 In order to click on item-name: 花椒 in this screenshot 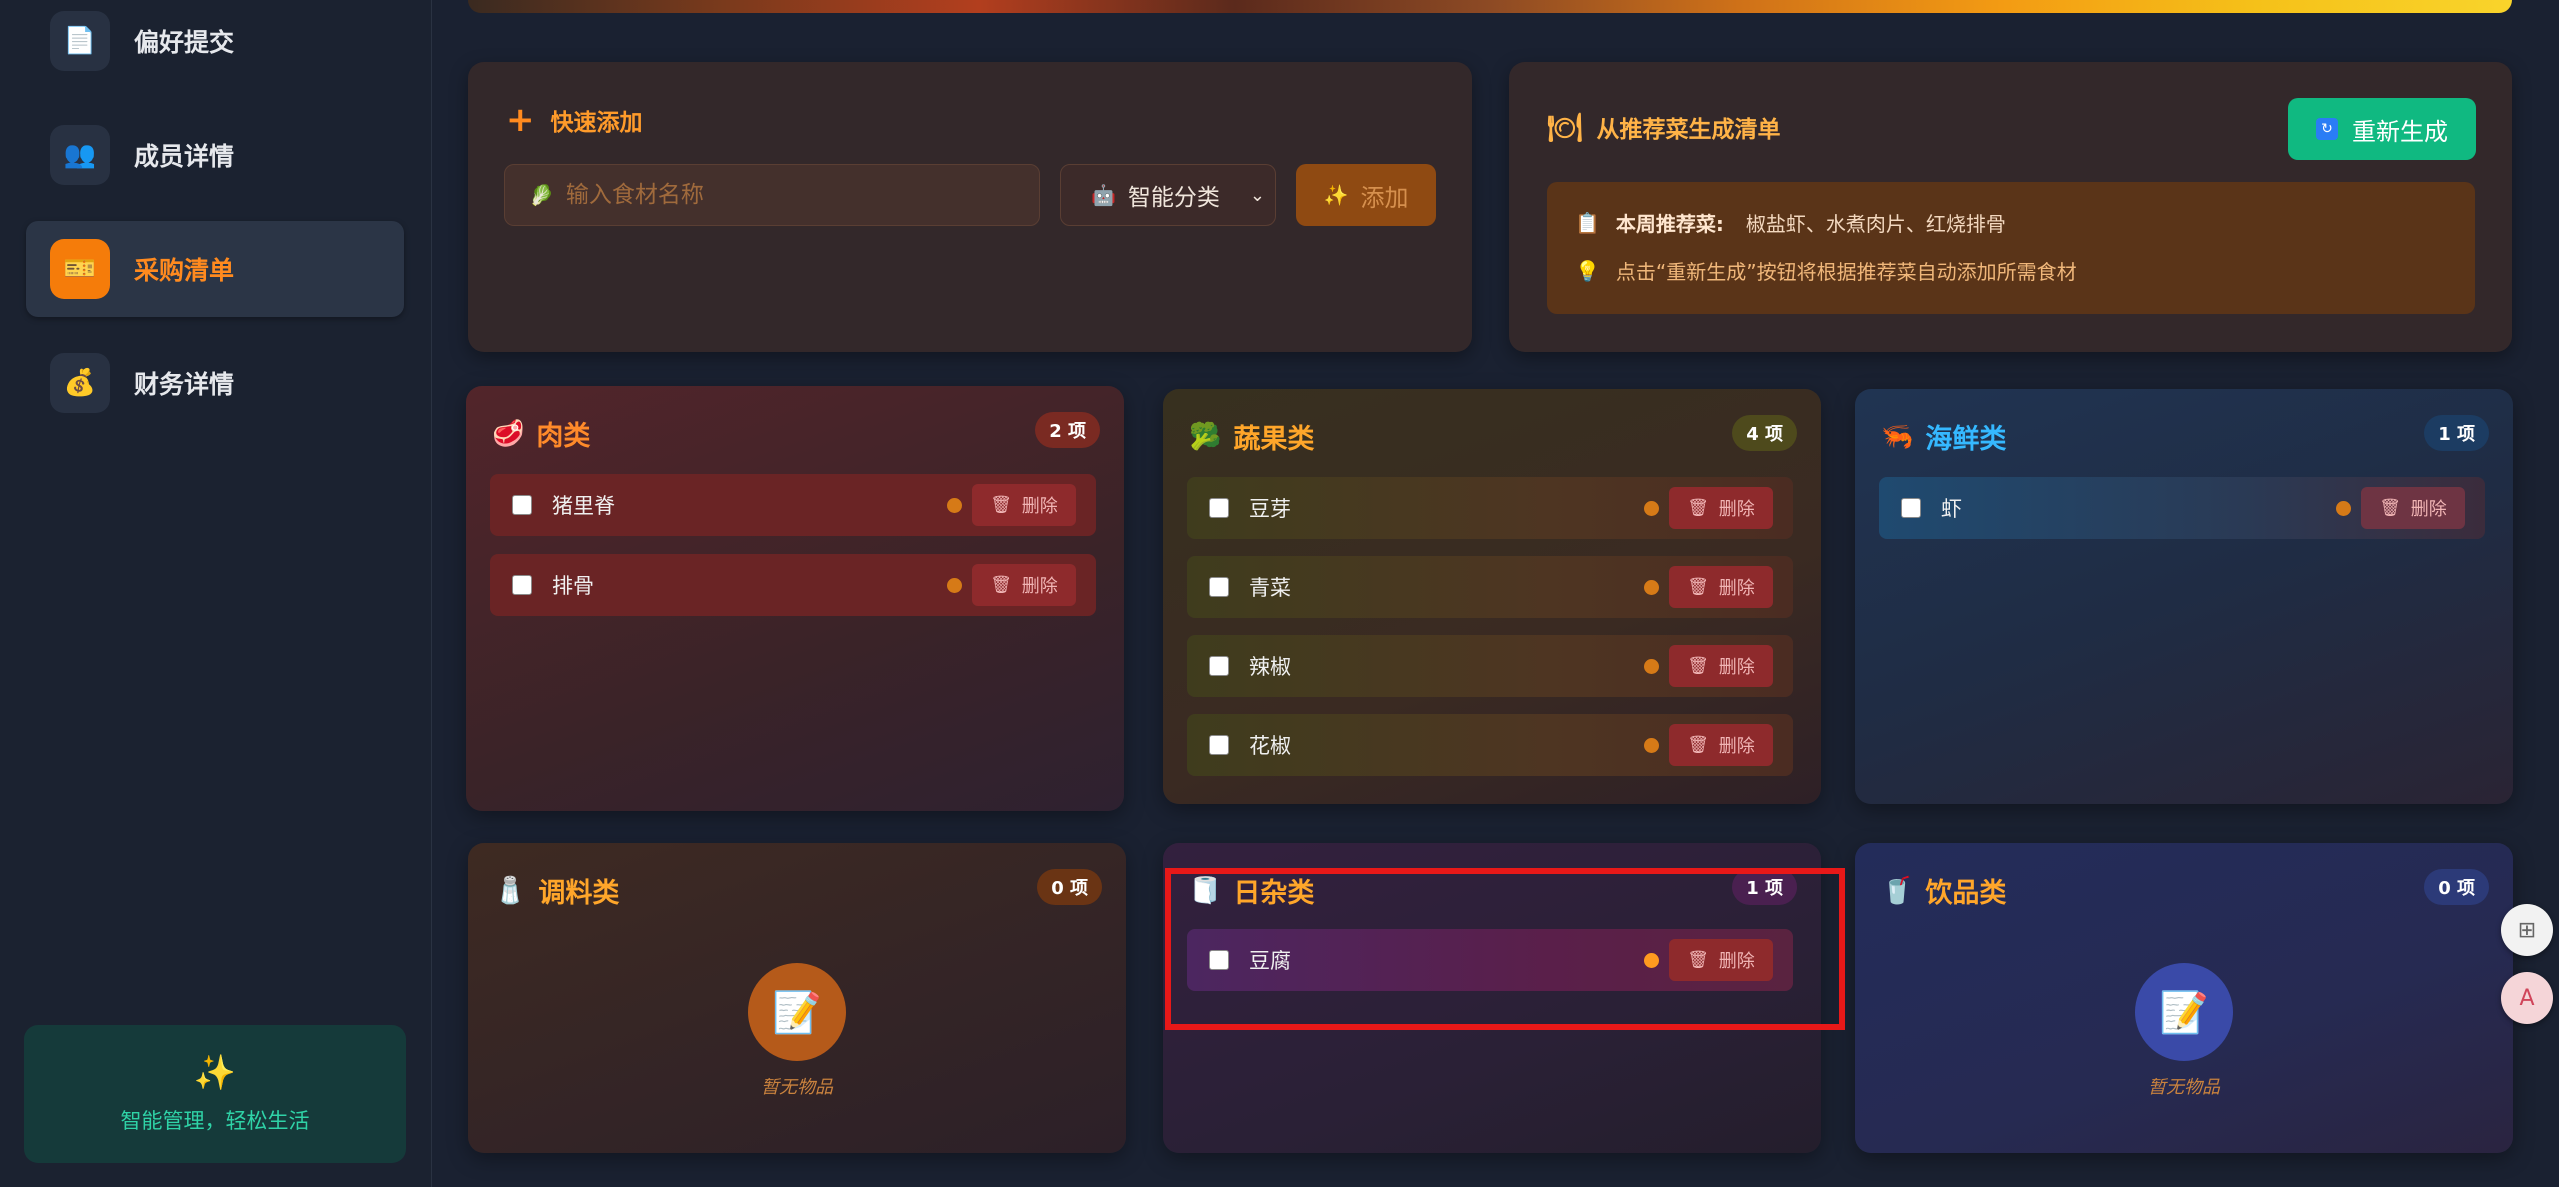, I will do `click(1270, 746)`.